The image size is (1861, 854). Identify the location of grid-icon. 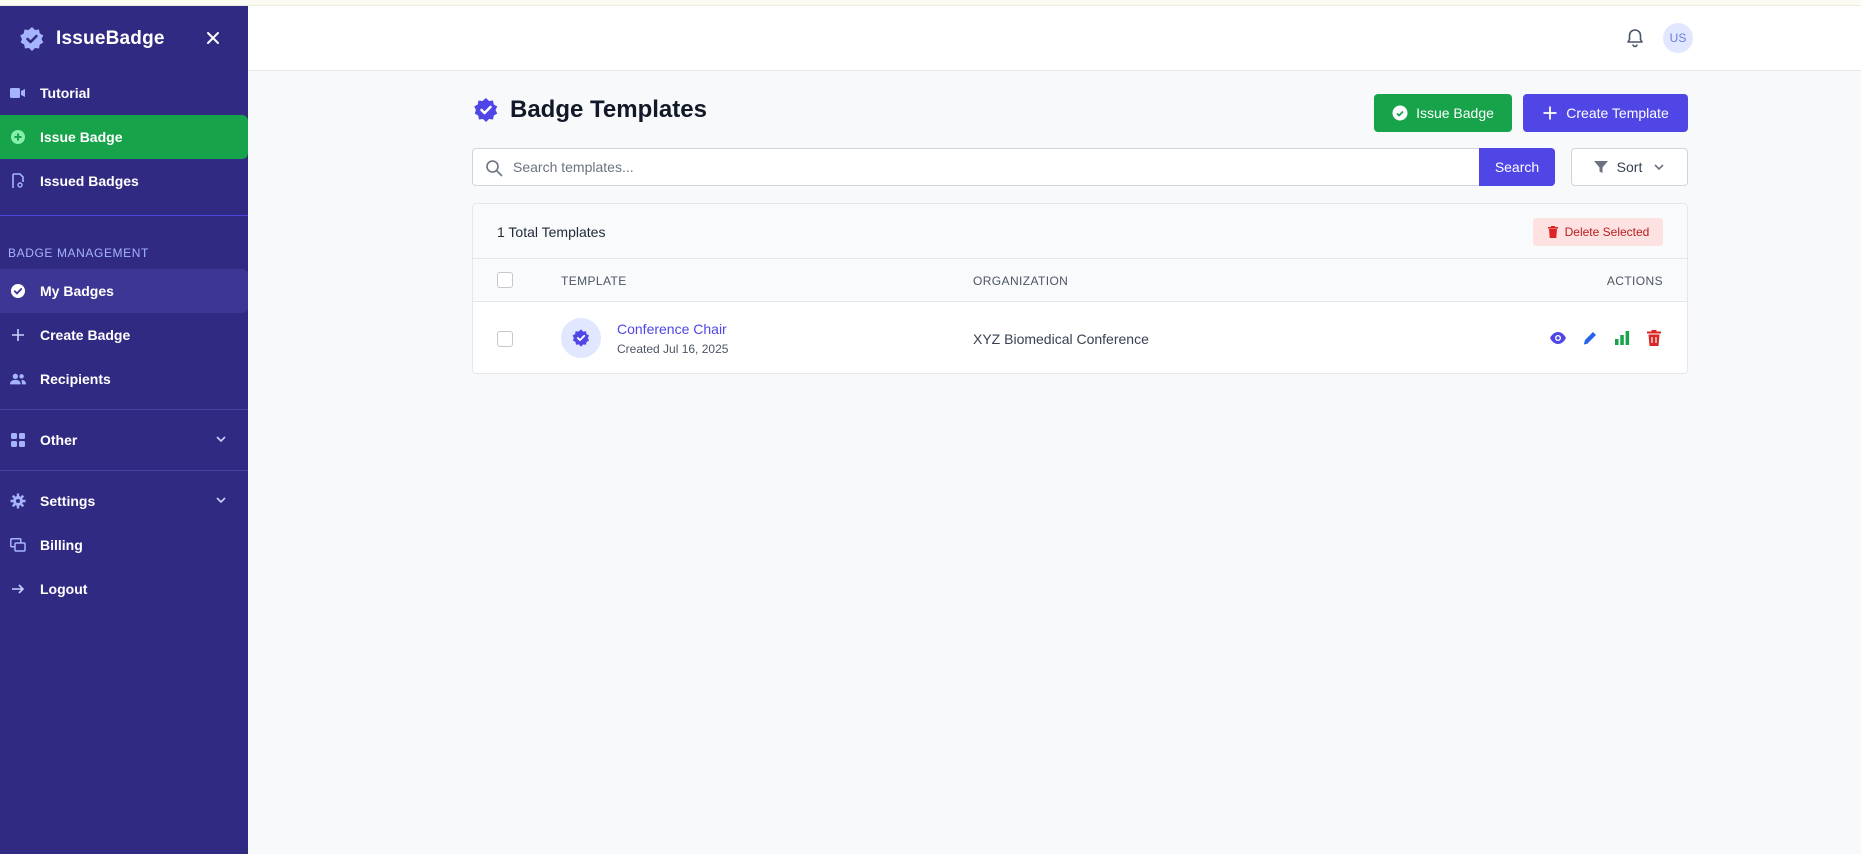
(18, 440).